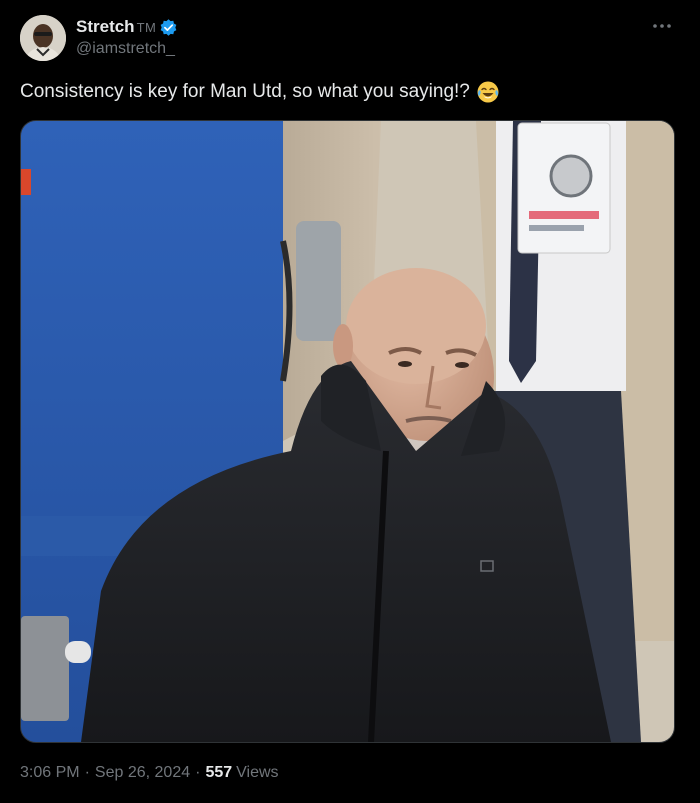  I want to click on author-name-row: Stretch TM, so click(127, 27).